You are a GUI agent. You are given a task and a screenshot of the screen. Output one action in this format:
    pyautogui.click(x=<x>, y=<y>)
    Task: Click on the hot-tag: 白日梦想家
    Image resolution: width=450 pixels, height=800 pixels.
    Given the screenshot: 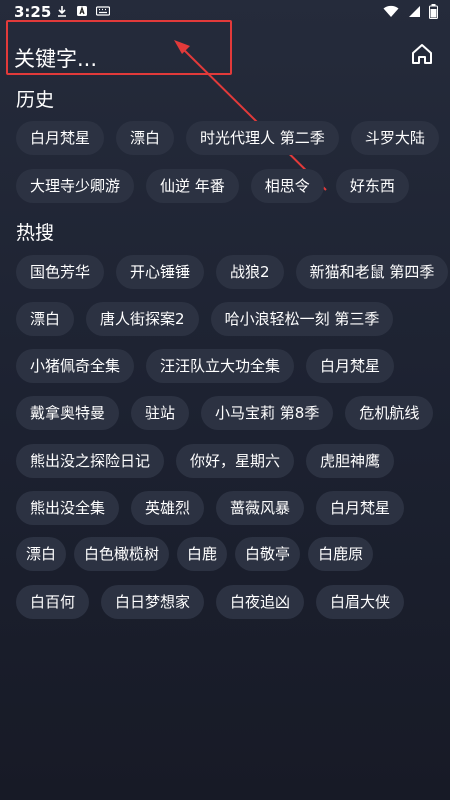 What is the action you would take?
    pyautogui.click(x=153, y=602)
    